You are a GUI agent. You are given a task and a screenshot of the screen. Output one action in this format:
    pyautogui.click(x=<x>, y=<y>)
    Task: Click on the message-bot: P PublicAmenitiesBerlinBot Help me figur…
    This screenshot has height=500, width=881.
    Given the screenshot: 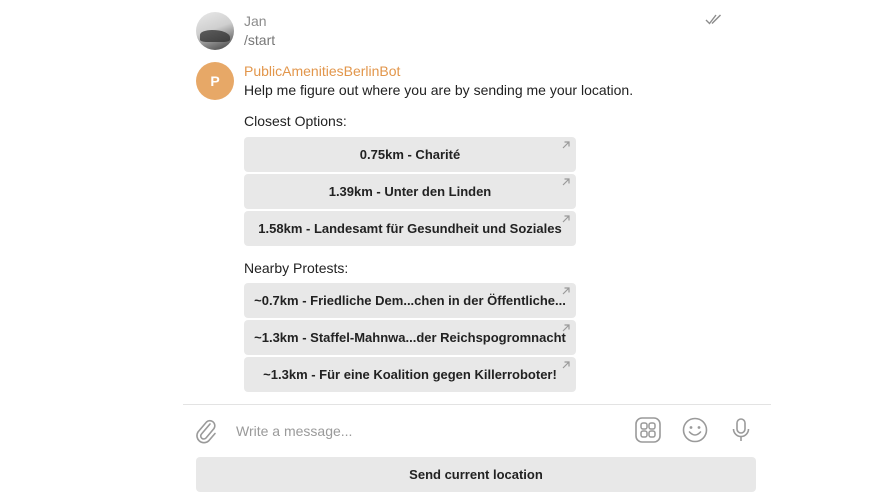 What is the action you would take?
    pyautogui.click(x=414, y=81)
    